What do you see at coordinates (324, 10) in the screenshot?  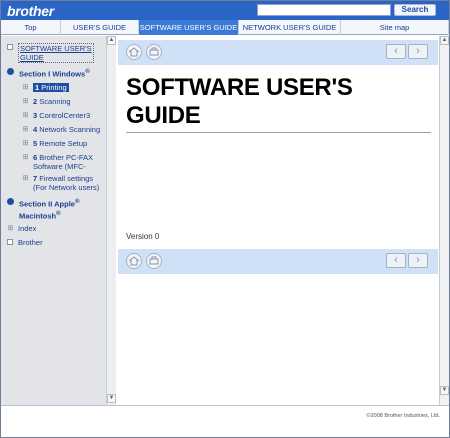 I see `search-input` at bounding box center [324, 10].